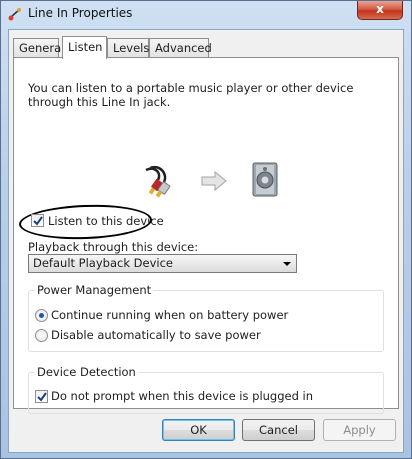 The width and height of the screenshot is (412, 459). What do you see at coordinates (278, 430) in the screenshot?
I see `cancel-button: Cancel` at bounding box center [278, 430].